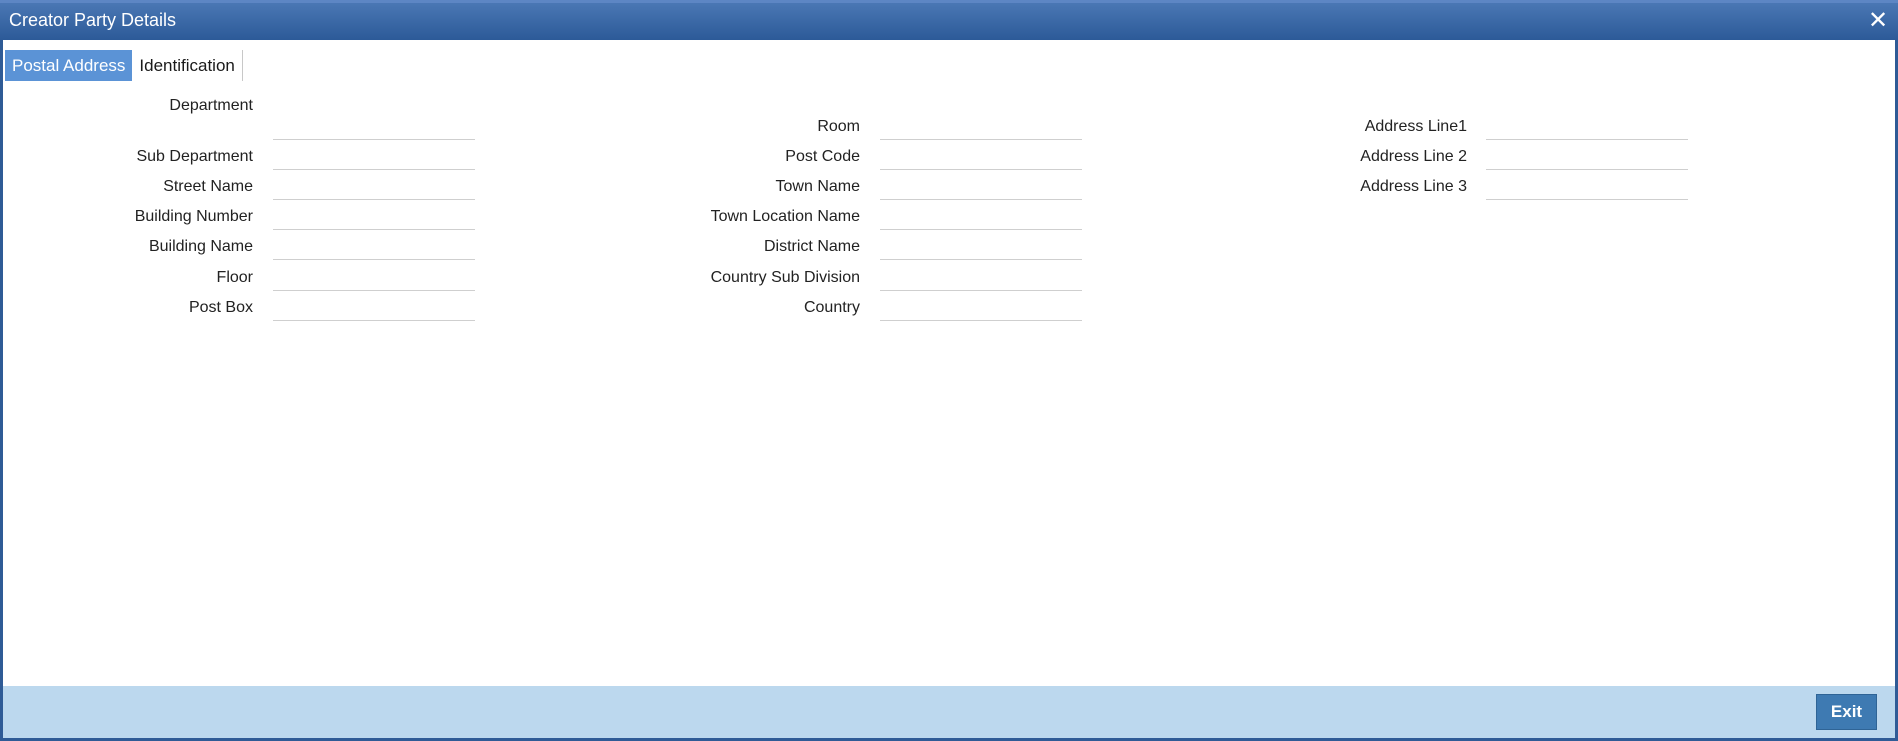 This screenshot has height=741, width=1898. I want to click on room-label: Room, so click(838, 126).